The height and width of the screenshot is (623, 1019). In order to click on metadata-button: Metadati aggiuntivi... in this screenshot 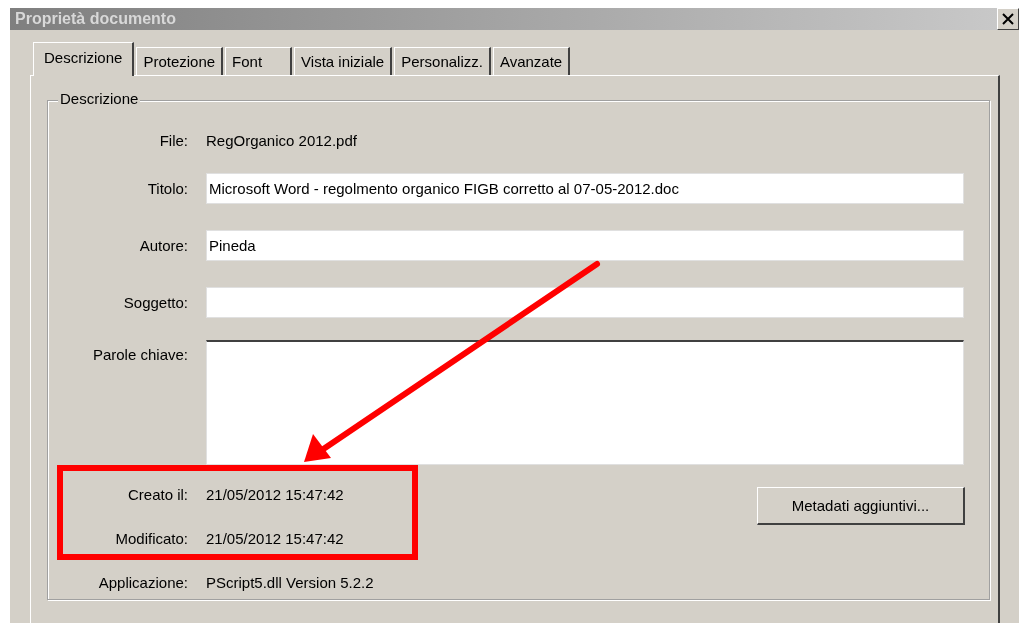, I will do `click(861, 506)`.